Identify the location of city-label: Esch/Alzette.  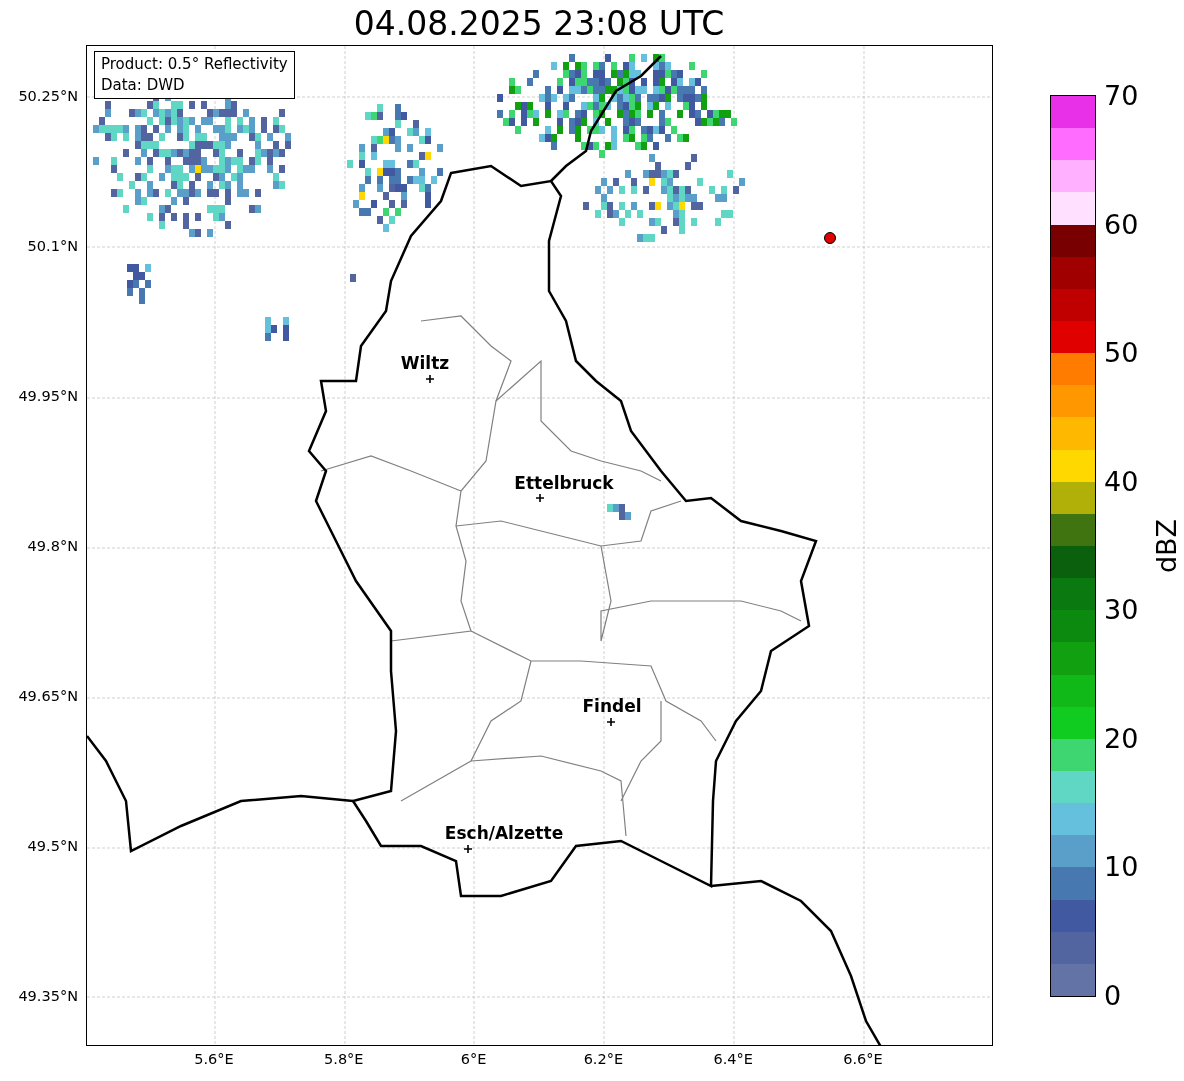
(504, 833).